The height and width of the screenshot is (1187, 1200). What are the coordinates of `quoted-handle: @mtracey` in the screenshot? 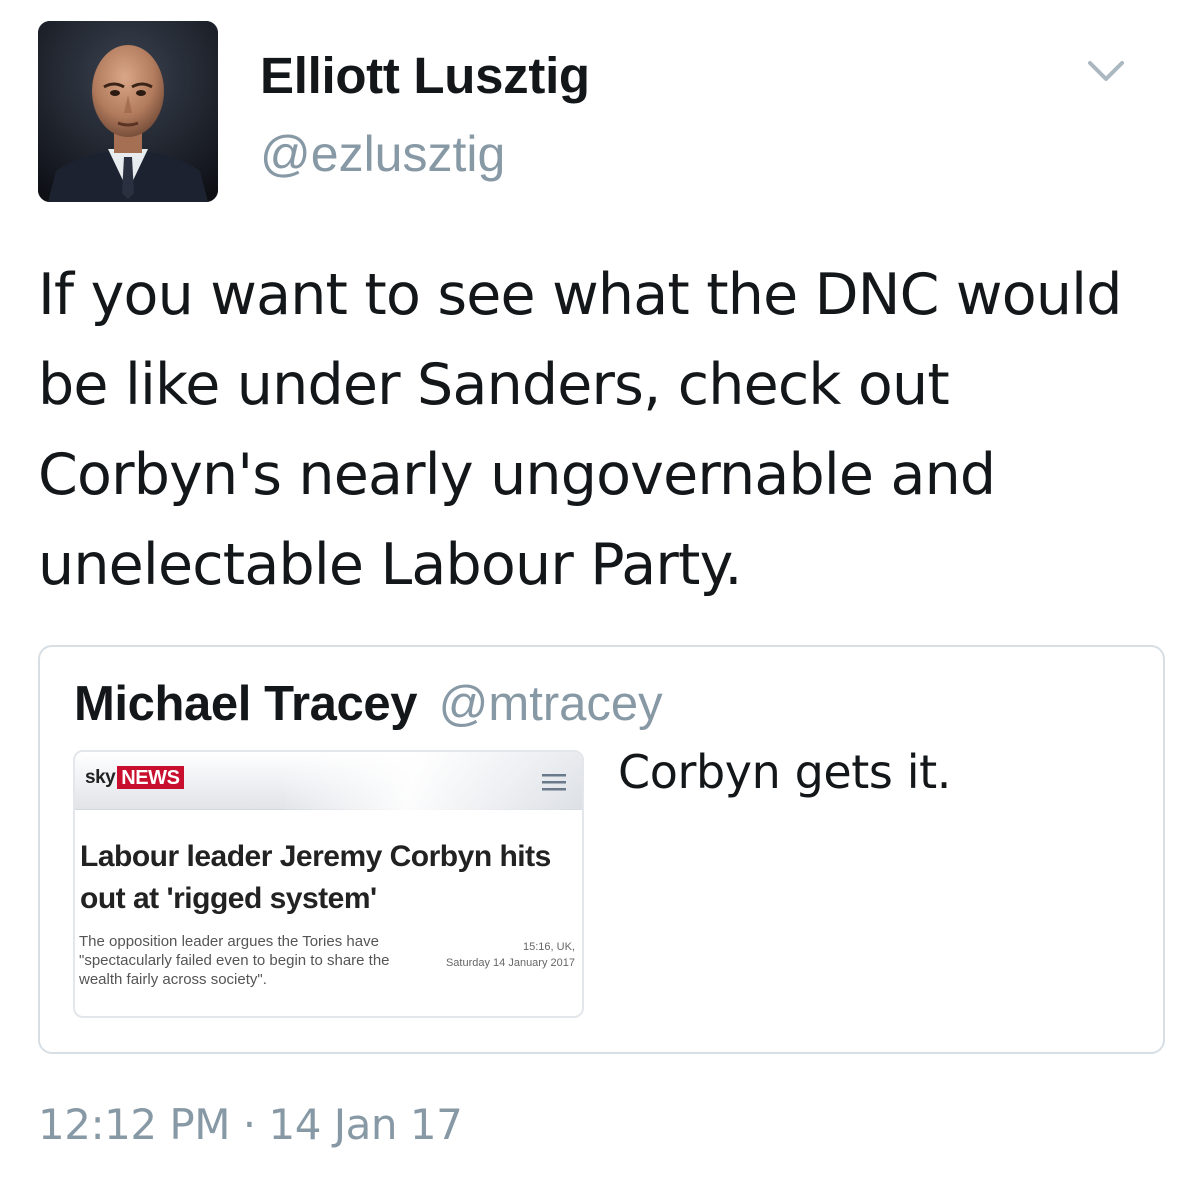 It's located at (550, 704).